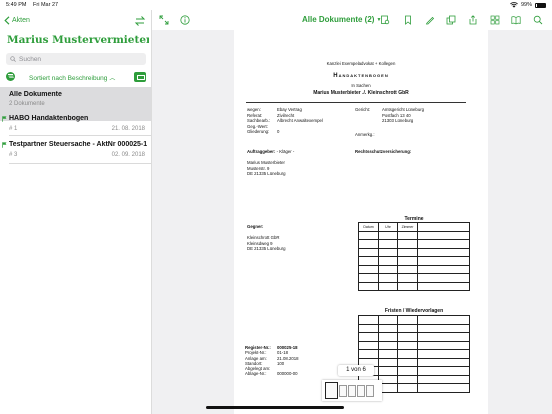 This screenshot has height=414, width=552. What do you see at coordinates (361, 63) in the screenshot?
I see `firm-name: Kanzlei Exempeladvokat + Kollegen` at bounding box center [361, 63].